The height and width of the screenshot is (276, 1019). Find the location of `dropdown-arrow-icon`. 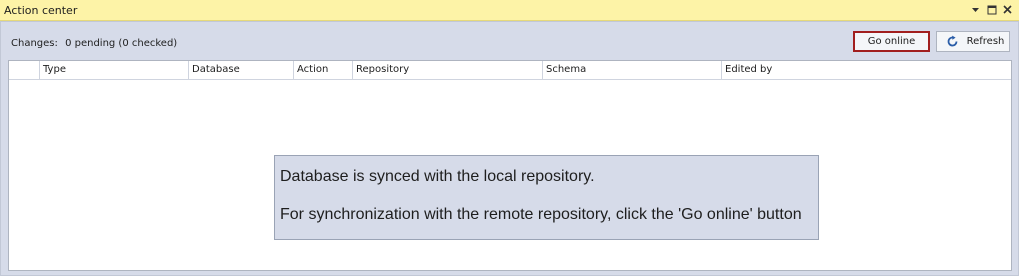

dropdown-arrow-icon is located at coordinates (975, 9).